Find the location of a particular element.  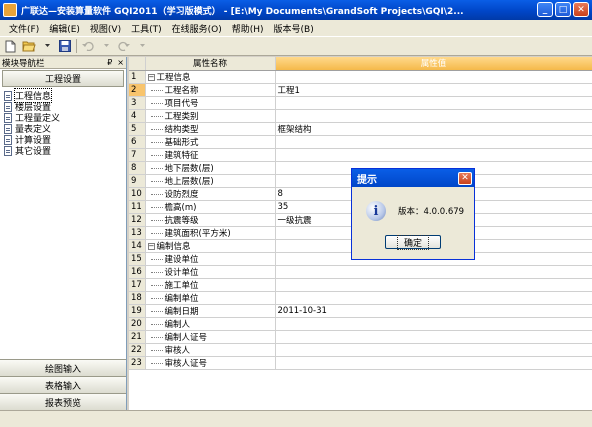

undo-dropdown-icon is located at coordinates (106, 46).